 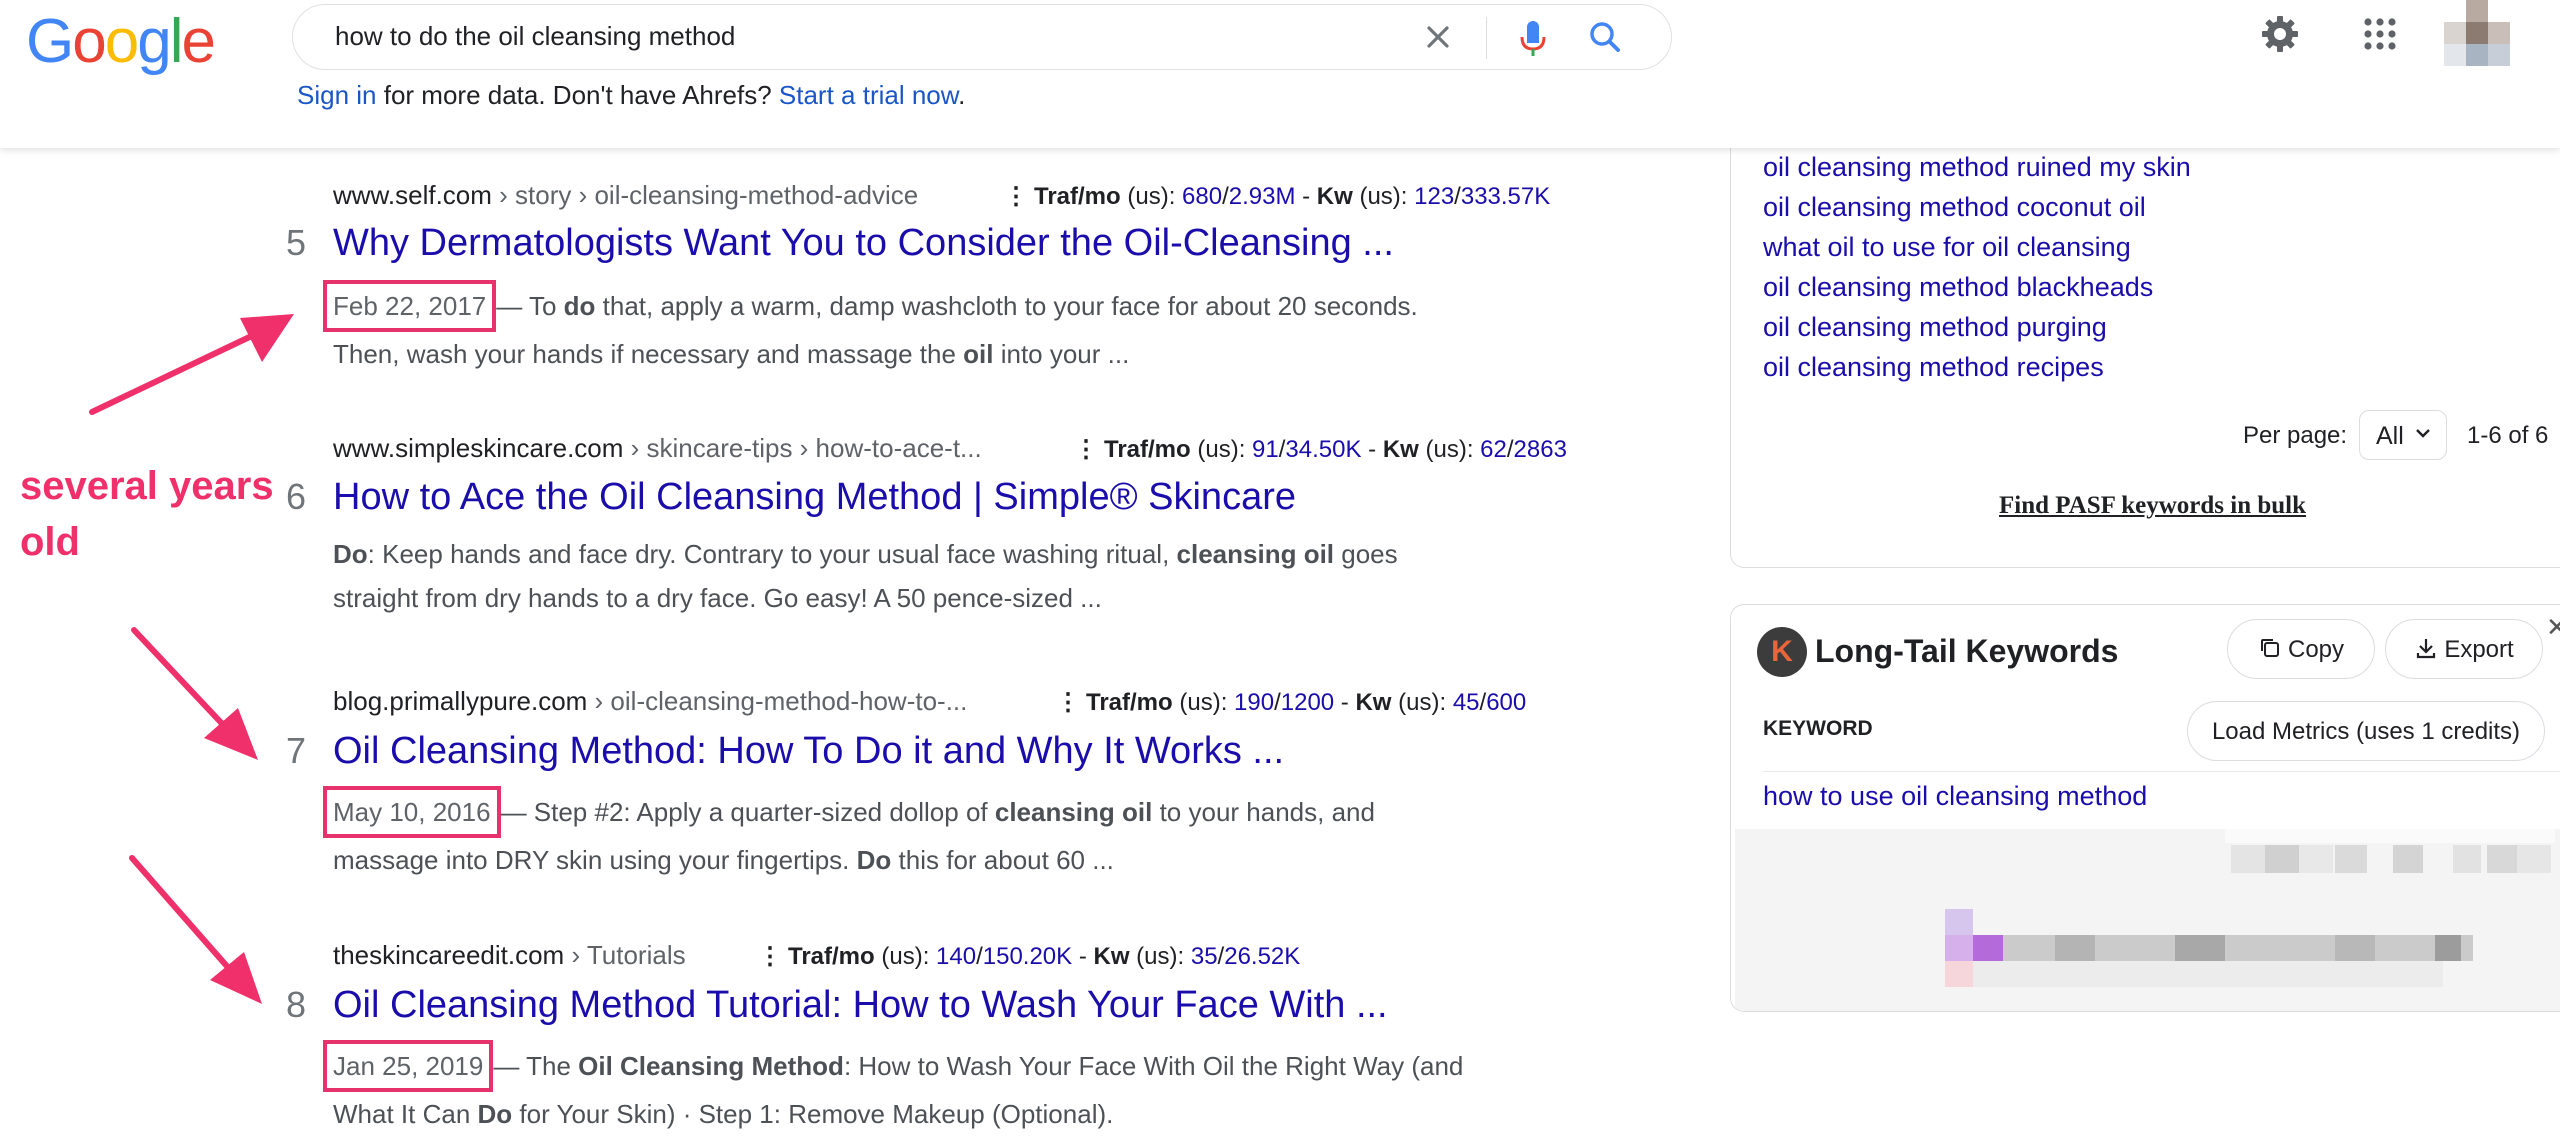 I want to click on kw-value: 35, so click(x=1204, y=956).